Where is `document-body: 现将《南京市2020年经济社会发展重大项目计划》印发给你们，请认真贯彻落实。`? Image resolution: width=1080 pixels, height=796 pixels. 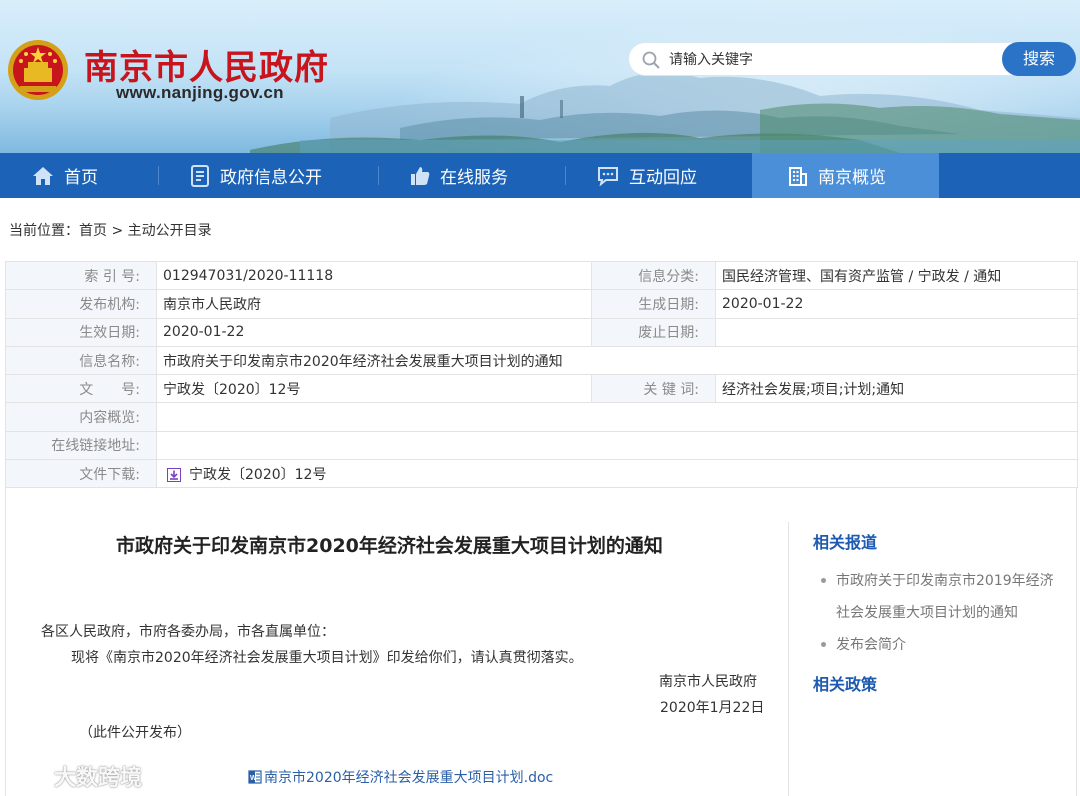 document-body: 现将《南京市2020年经济社会发展重大项目计划》印发给你们，请认真贯彻落实。 is located at coordinates (327, 658).